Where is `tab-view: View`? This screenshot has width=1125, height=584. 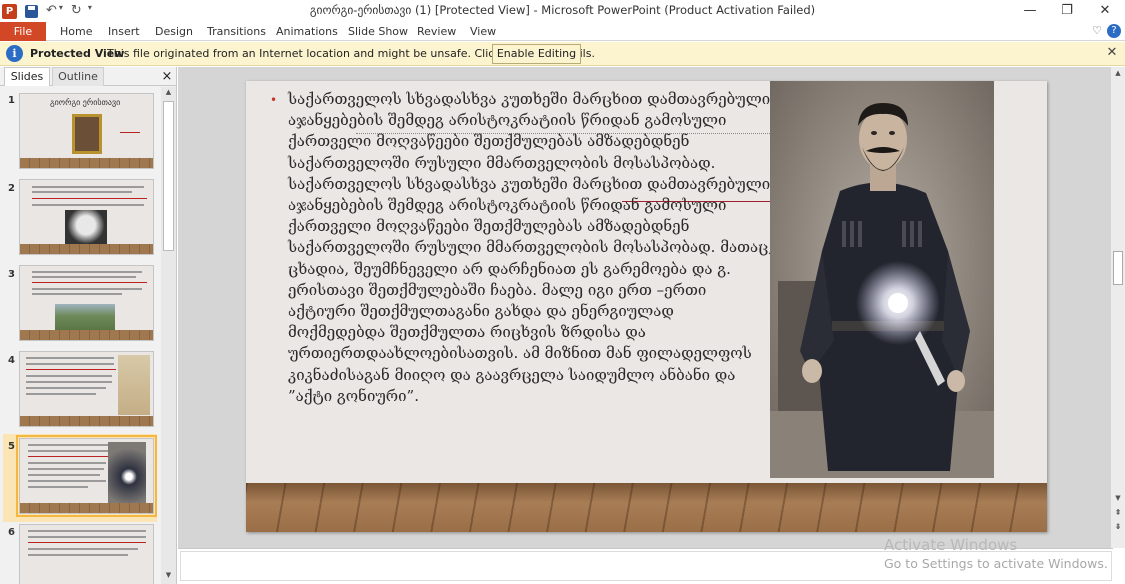 tab-view: View is located at coordinates (483, 31).